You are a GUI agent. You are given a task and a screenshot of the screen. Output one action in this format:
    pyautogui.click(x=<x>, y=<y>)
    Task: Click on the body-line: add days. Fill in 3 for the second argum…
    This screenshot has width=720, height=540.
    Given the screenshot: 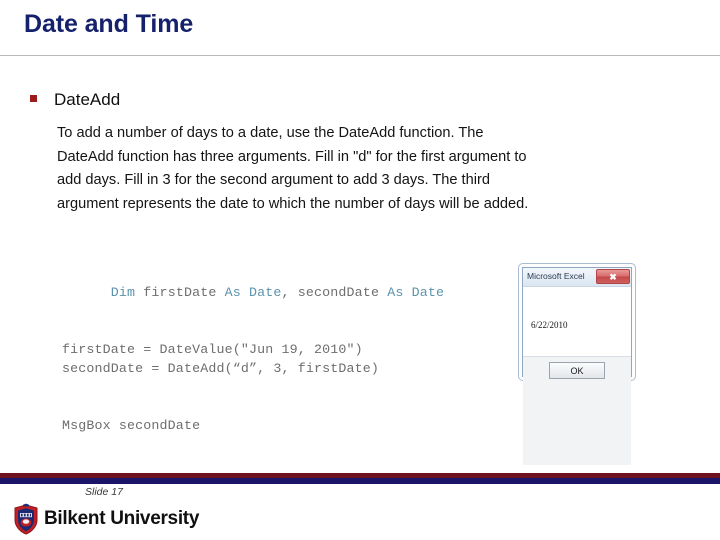 What is the action you would take?
    pyautogui.click(x=273, y=180)
    